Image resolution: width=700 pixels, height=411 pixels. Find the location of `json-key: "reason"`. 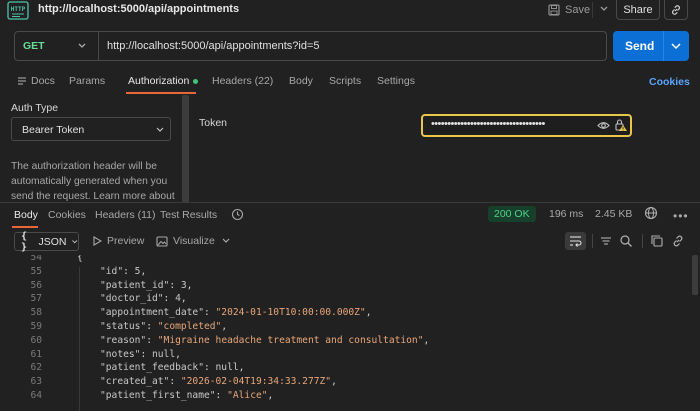

json-key: "reason" is located at coordinates (123, 340).